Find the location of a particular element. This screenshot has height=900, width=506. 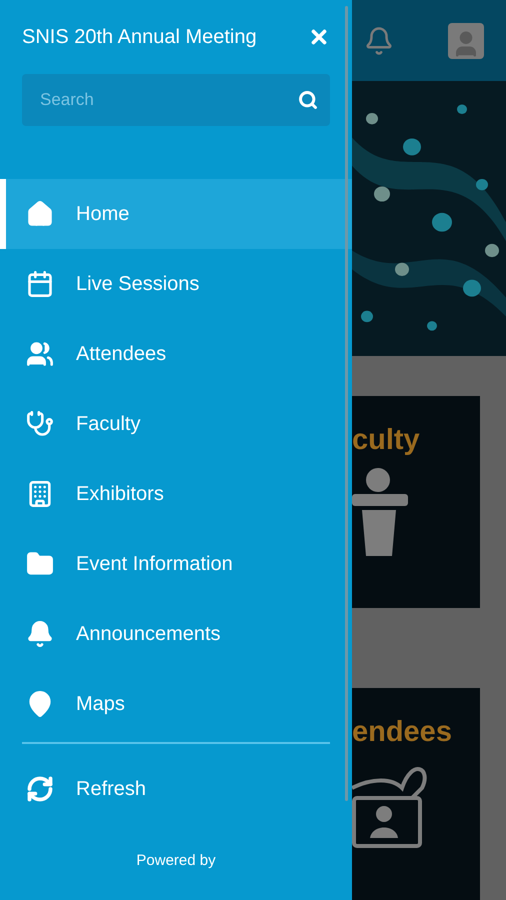

drawer-title: SNIS 20th Annual Meeting is located at coordinates (139, 37).